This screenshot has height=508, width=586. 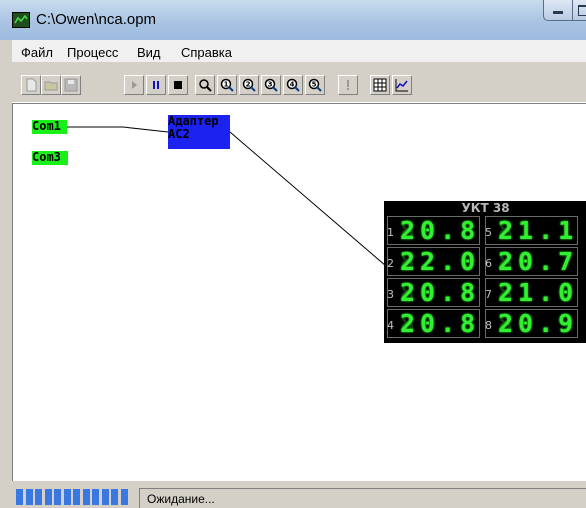 I want to click on channel-7-cell: 7 8 21.0, so click(x=531, y=292).